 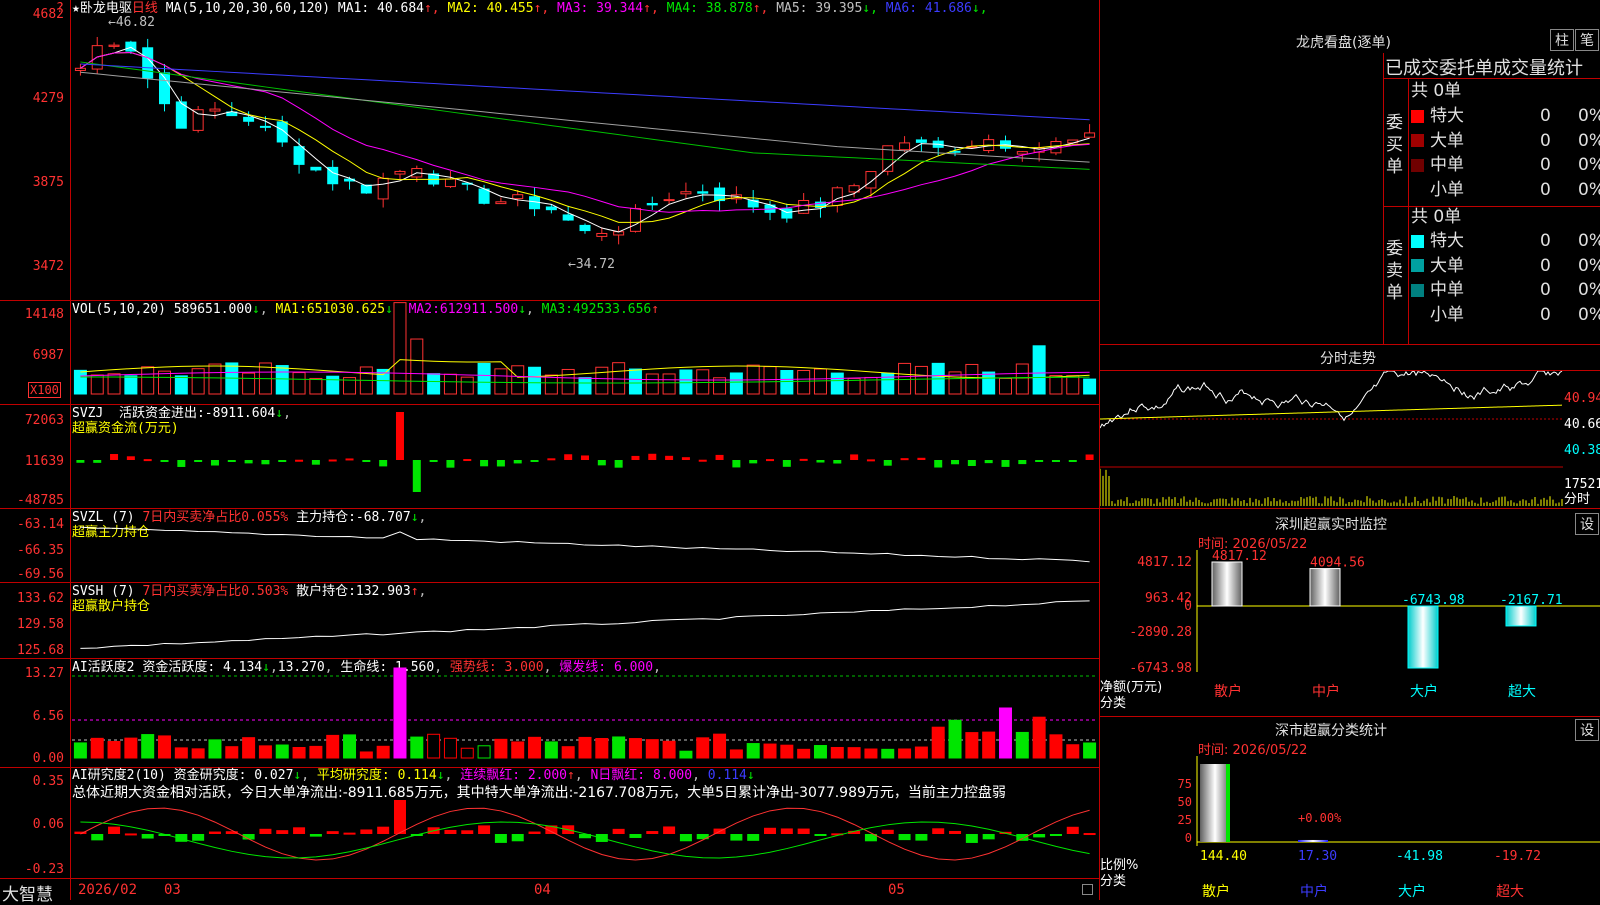 What do you see at coordinates (48, 266) in the screenshot?
I see `price-ytick: 3472` at bounding box center [48, 266].